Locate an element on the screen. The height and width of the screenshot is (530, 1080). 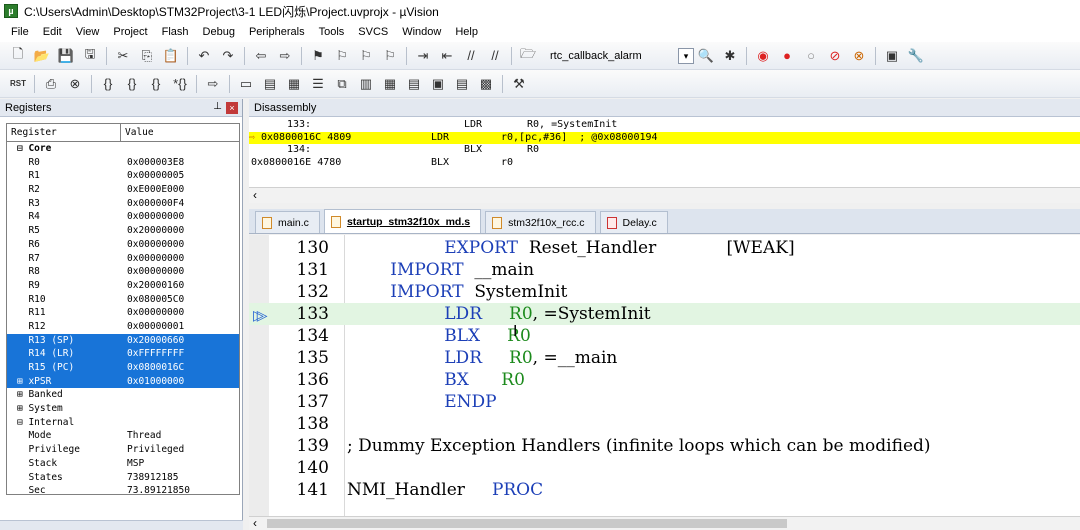
uncomment-icon: // is located at coordinates (495, 56).